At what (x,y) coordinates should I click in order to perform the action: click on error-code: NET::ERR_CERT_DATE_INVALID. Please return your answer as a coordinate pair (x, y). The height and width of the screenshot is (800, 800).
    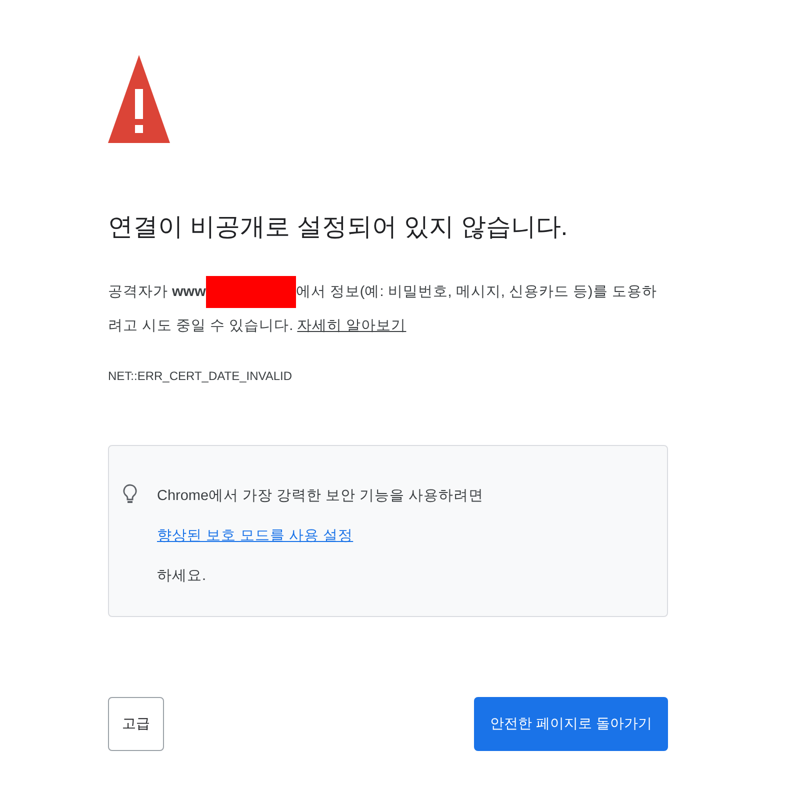
    Looking at the image, I should click on (201, 376).